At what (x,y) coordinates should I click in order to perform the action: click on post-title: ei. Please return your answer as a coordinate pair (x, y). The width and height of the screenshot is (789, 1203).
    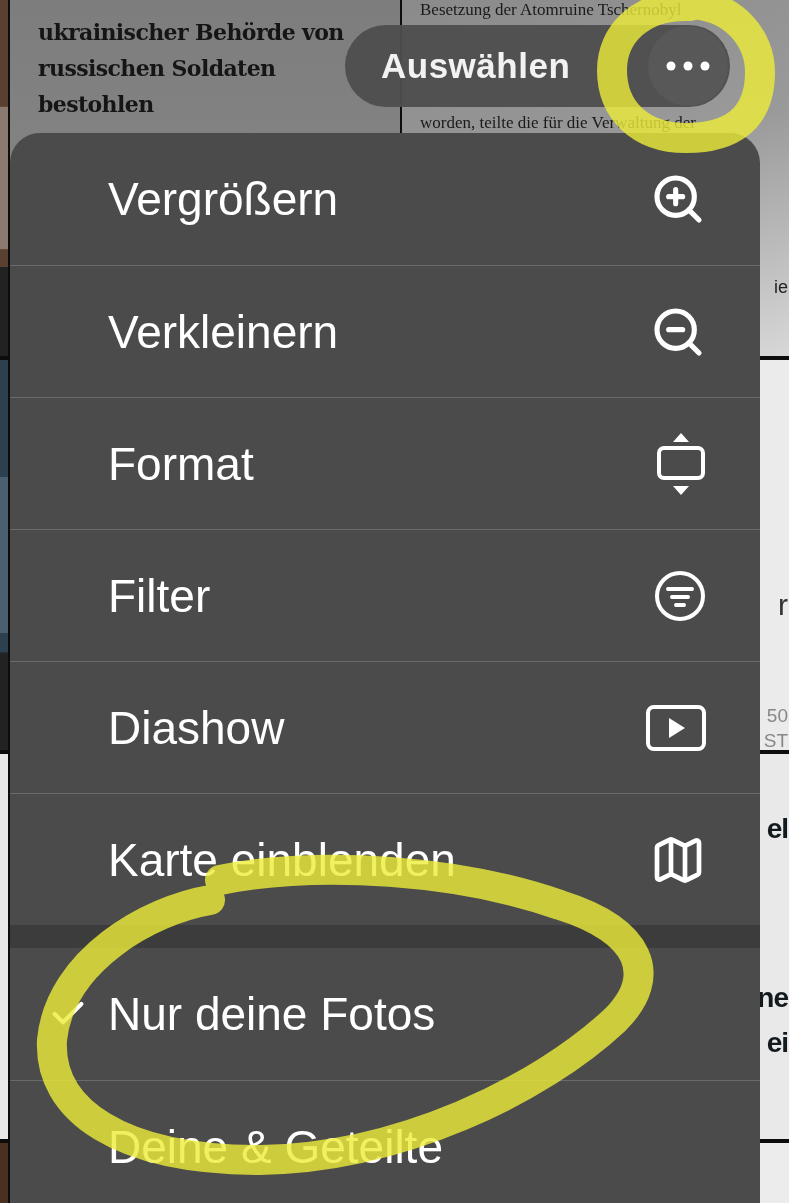
    Looking at the image, I should click on (777, 1043).